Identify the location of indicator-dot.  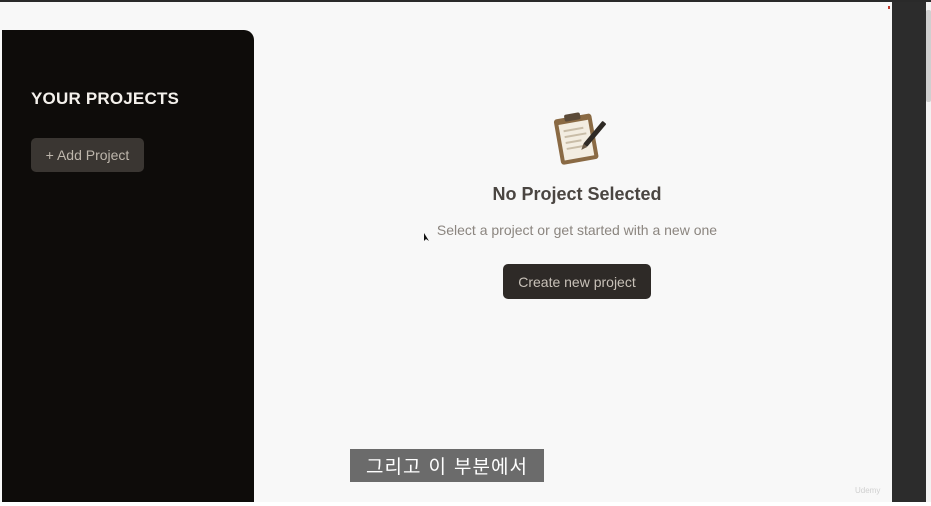
(889, 7).